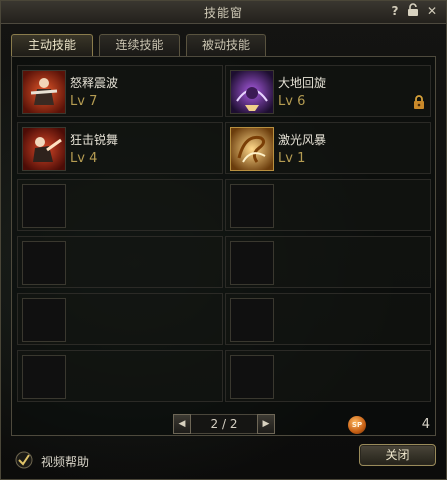  Describe the element at coordinates (120, 148) in the screenshot. I see `skill-slot: 狂击锐舞 Lv 4` at that location.